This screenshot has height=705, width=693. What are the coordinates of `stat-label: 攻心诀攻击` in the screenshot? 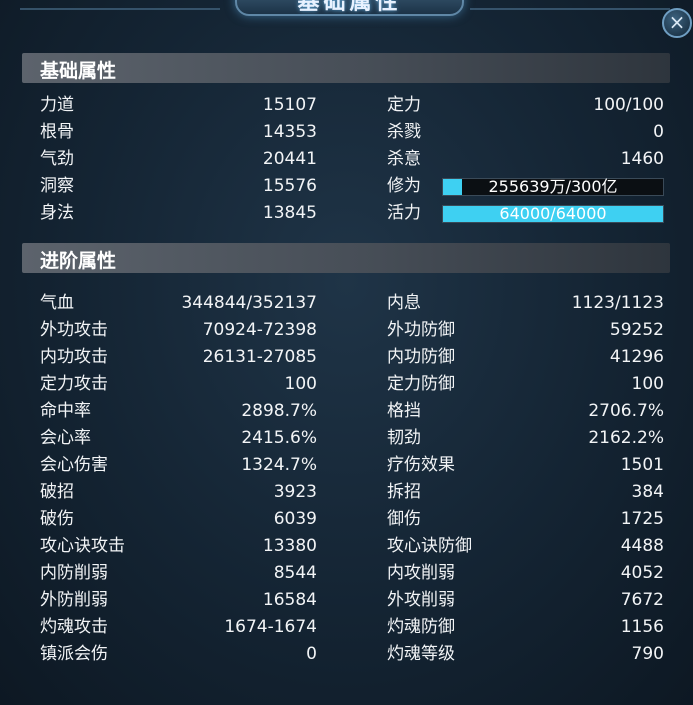 It's located at (82, 546).